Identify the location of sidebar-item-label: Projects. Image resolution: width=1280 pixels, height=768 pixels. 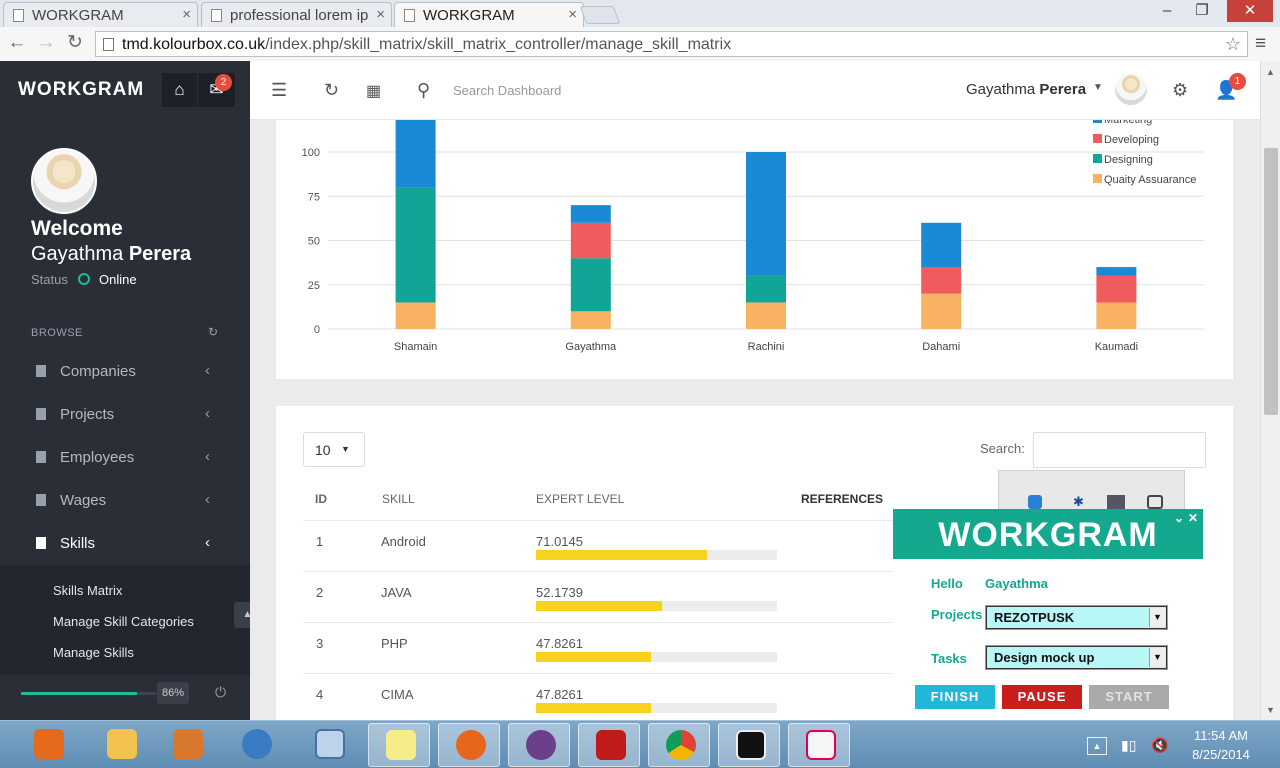
(87, 414).